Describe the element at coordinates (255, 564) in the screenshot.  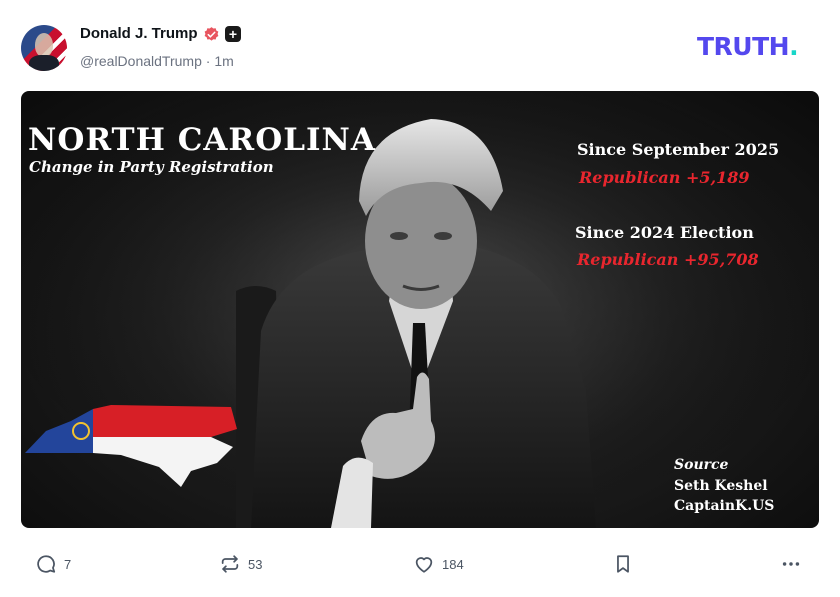
I see `retruth-count: 53` at that location.